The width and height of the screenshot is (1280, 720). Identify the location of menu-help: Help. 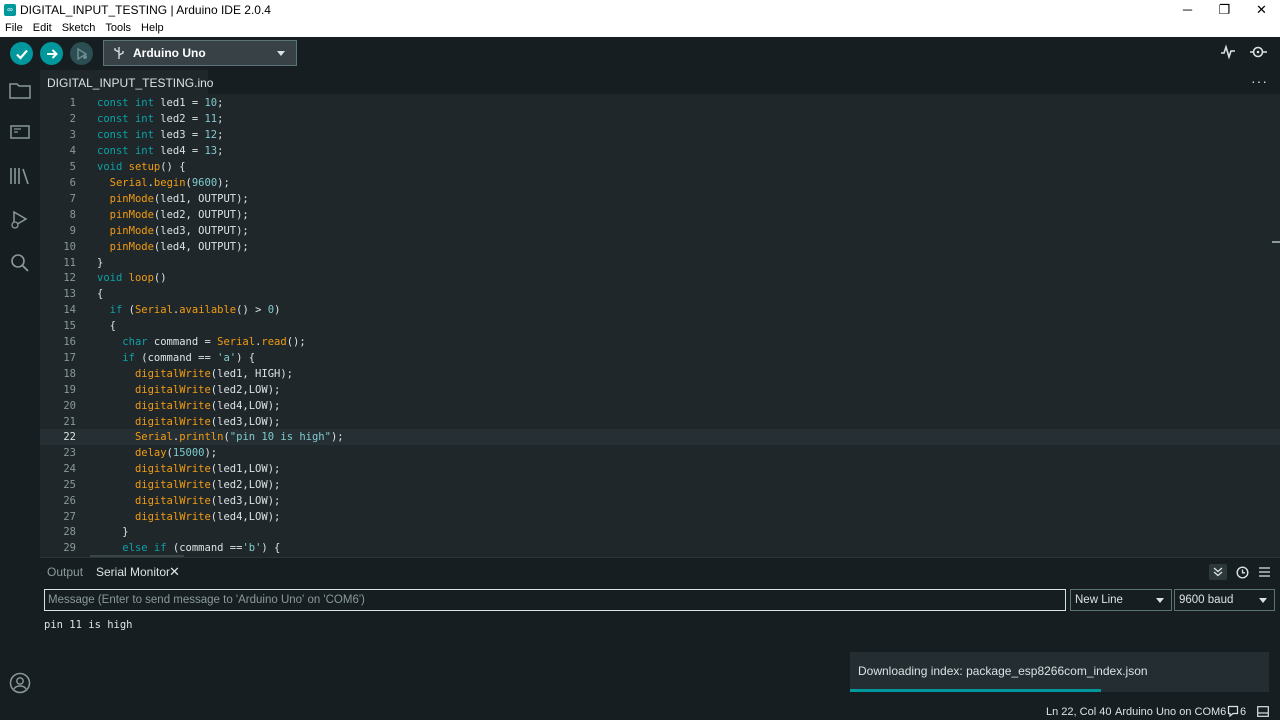
(152, 28).